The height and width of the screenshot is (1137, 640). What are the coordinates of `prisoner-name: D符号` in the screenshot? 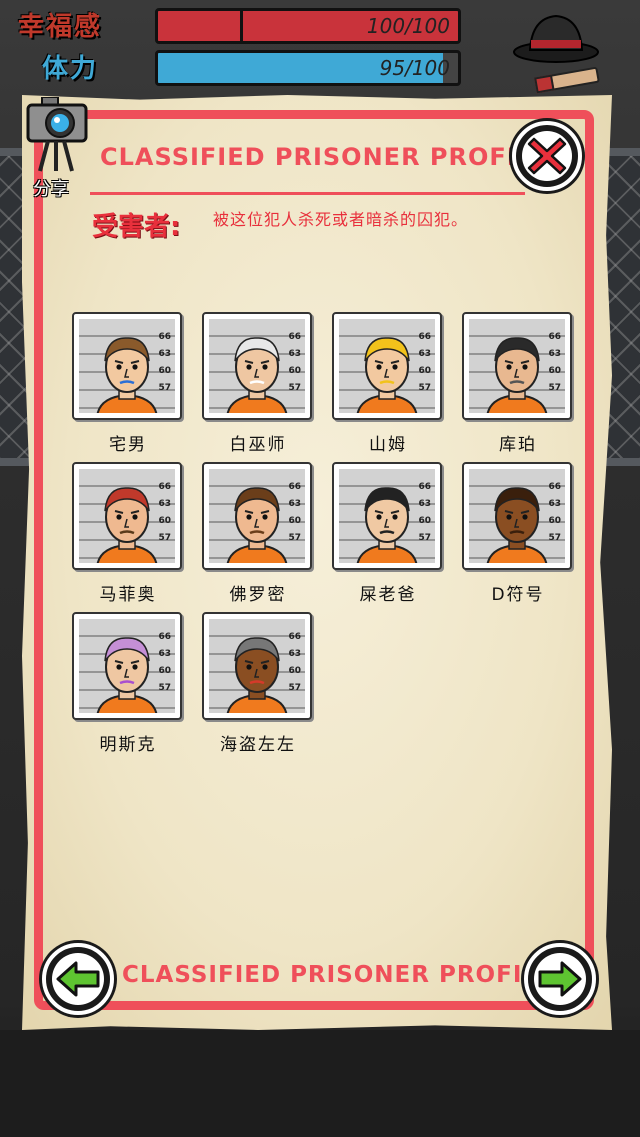 It's located at (518, 595).